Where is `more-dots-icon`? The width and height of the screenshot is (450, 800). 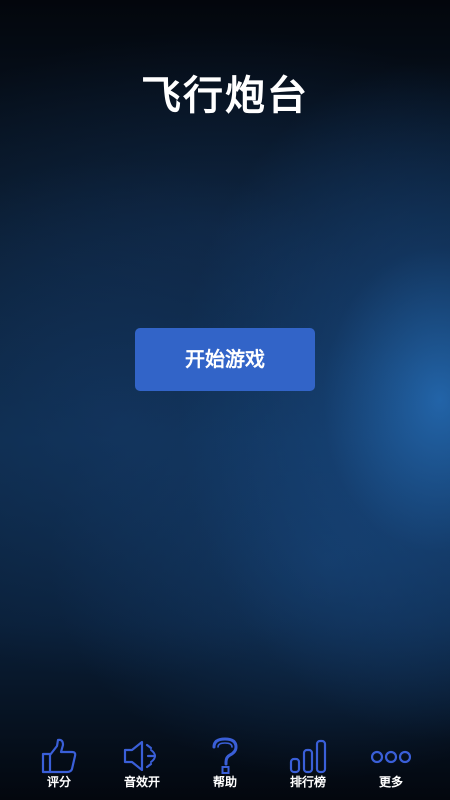 more-dots-icon is located at coordinates (391, 757).